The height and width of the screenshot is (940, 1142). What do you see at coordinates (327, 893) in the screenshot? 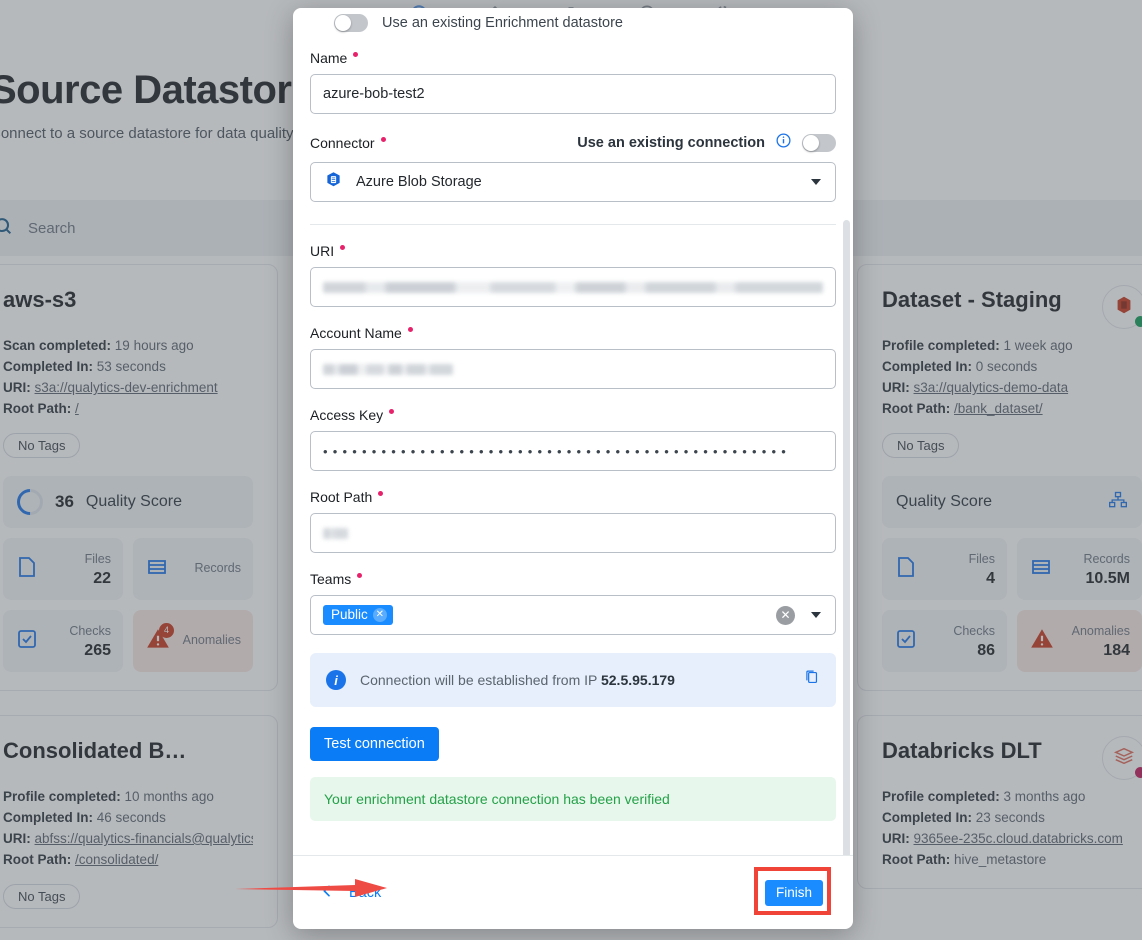
I see `chevron-left-icon` at bounding box center [327, 893].